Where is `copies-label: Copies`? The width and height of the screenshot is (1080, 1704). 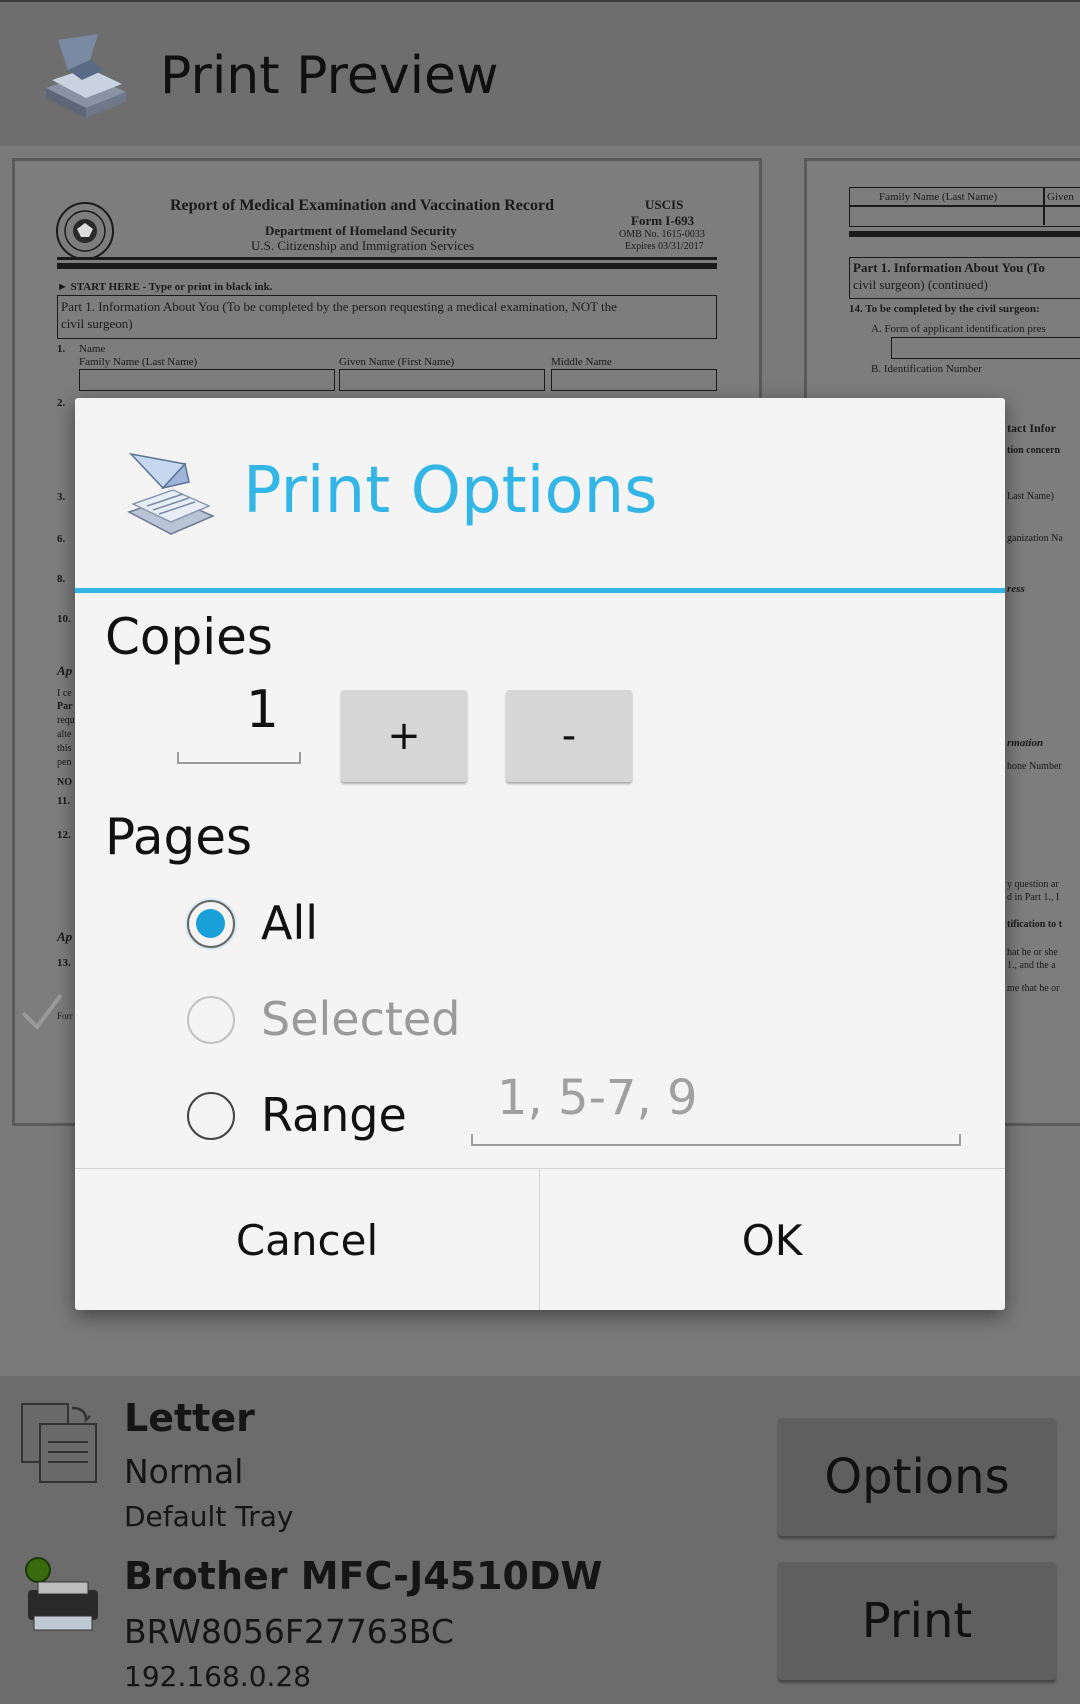 copies-label: Copies is located at coordinates (189, 637).